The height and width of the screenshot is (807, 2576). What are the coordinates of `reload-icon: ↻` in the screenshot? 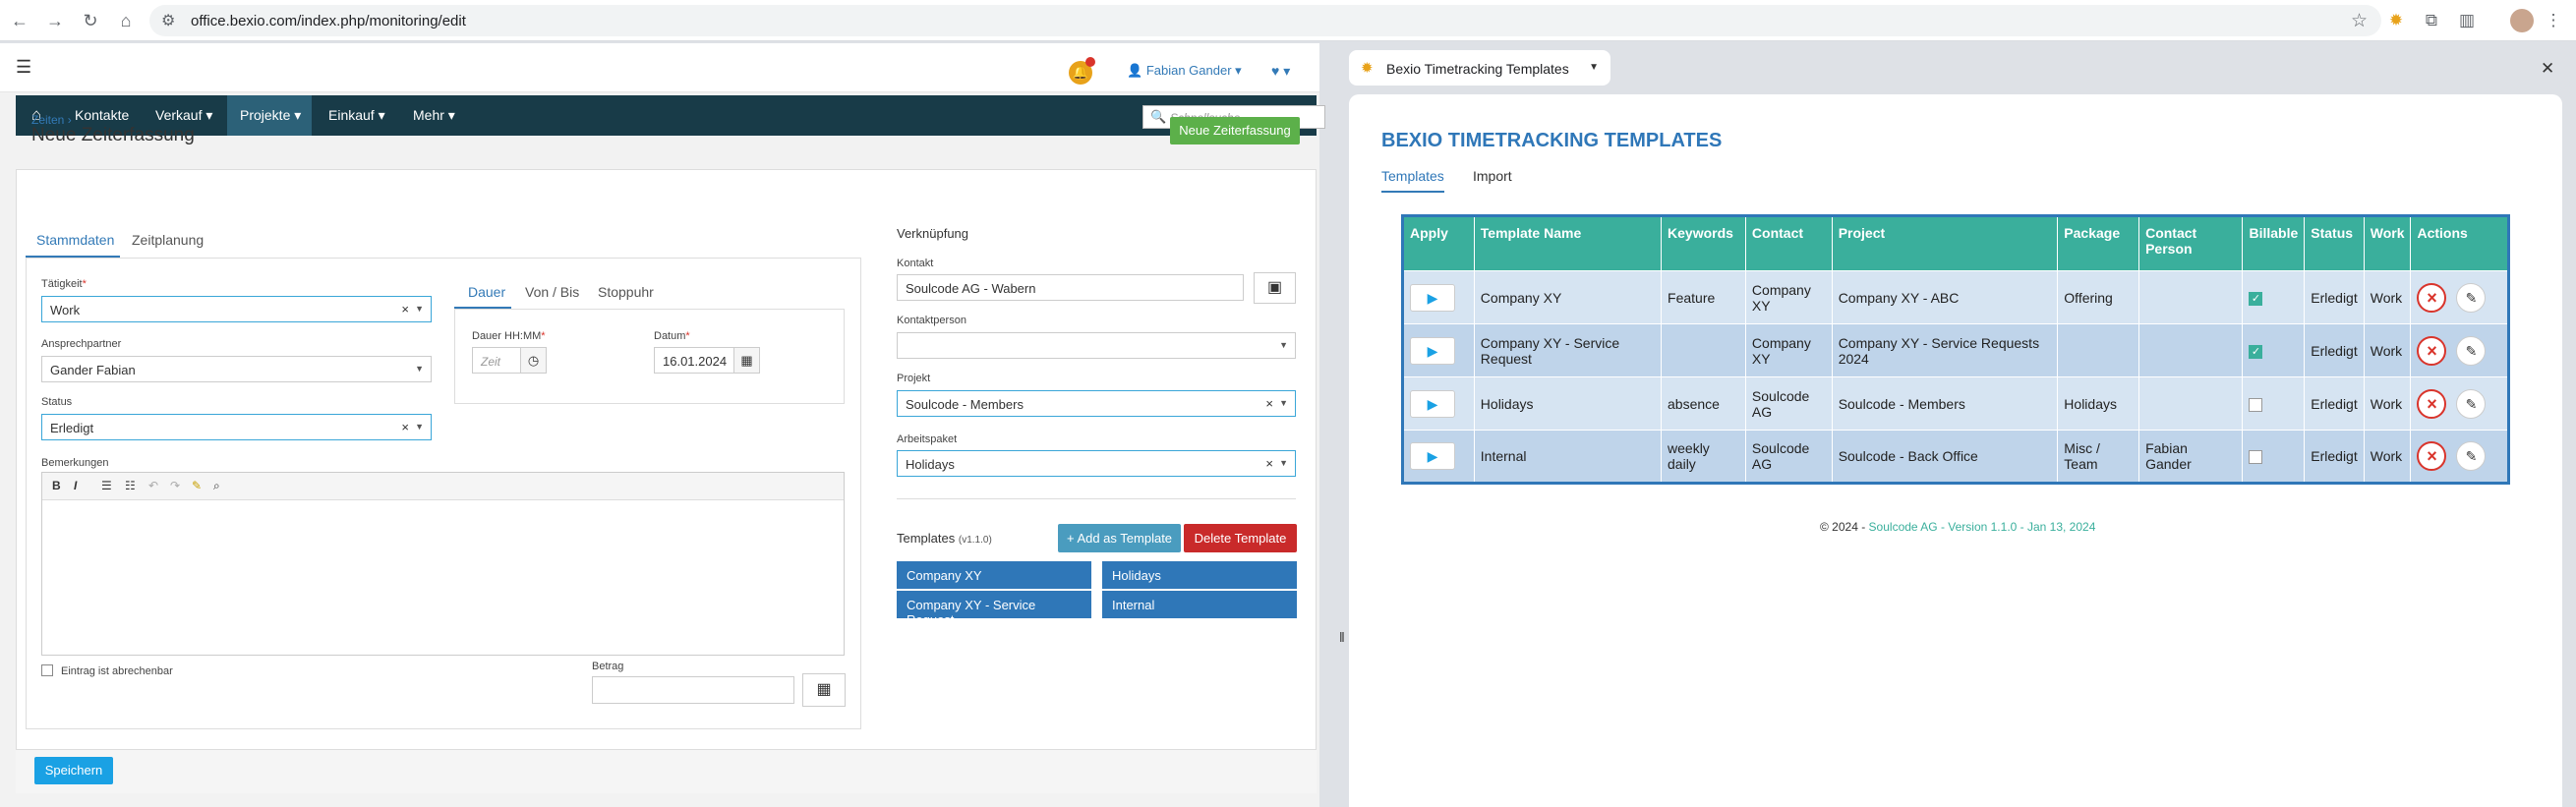 It's located at (90, 20).